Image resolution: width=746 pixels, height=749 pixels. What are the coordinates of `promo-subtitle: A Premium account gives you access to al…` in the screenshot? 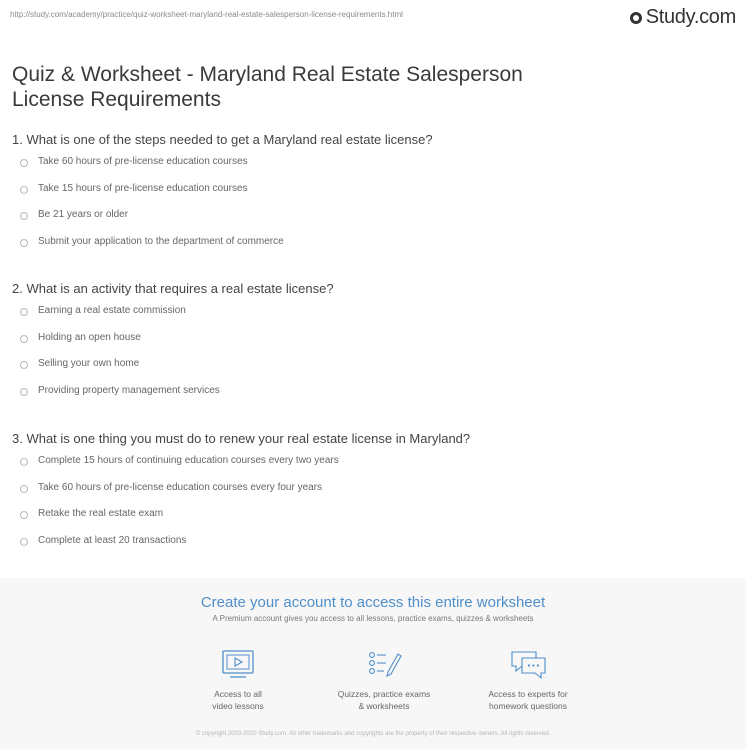 It's located at (373, 618).